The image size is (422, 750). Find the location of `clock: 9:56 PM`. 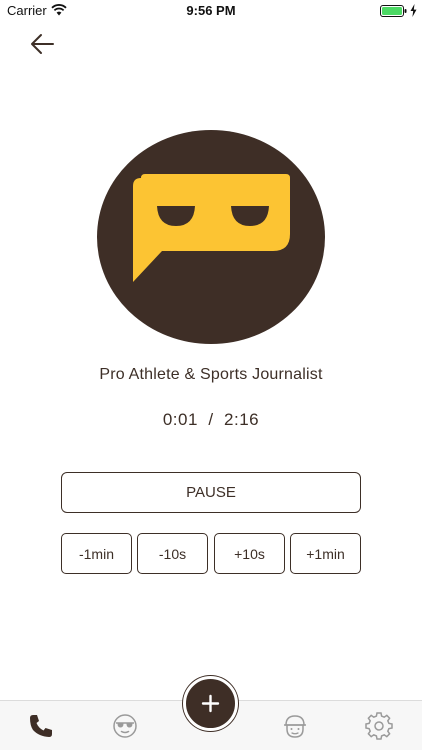

clock: 9:56 PM is located at coordinates (211, 10).